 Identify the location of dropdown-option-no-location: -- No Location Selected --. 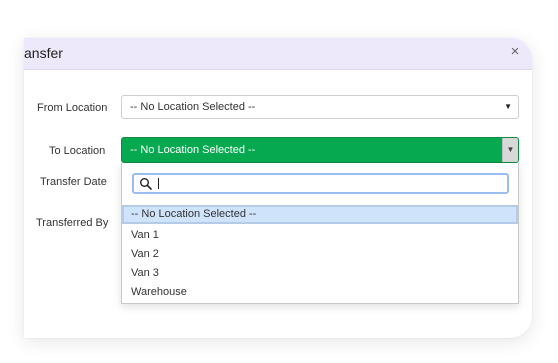
(320, 214).